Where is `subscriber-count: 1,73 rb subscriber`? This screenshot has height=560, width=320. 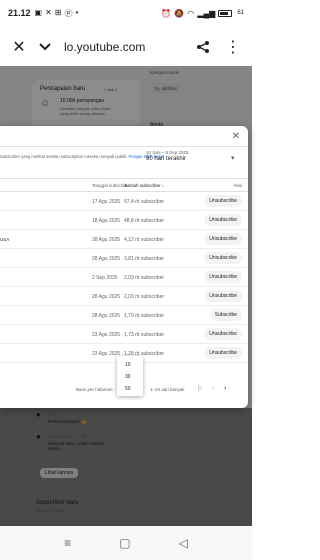
subscriber-count: 1,73 rb subscriber is located at coordinates (144, 335).